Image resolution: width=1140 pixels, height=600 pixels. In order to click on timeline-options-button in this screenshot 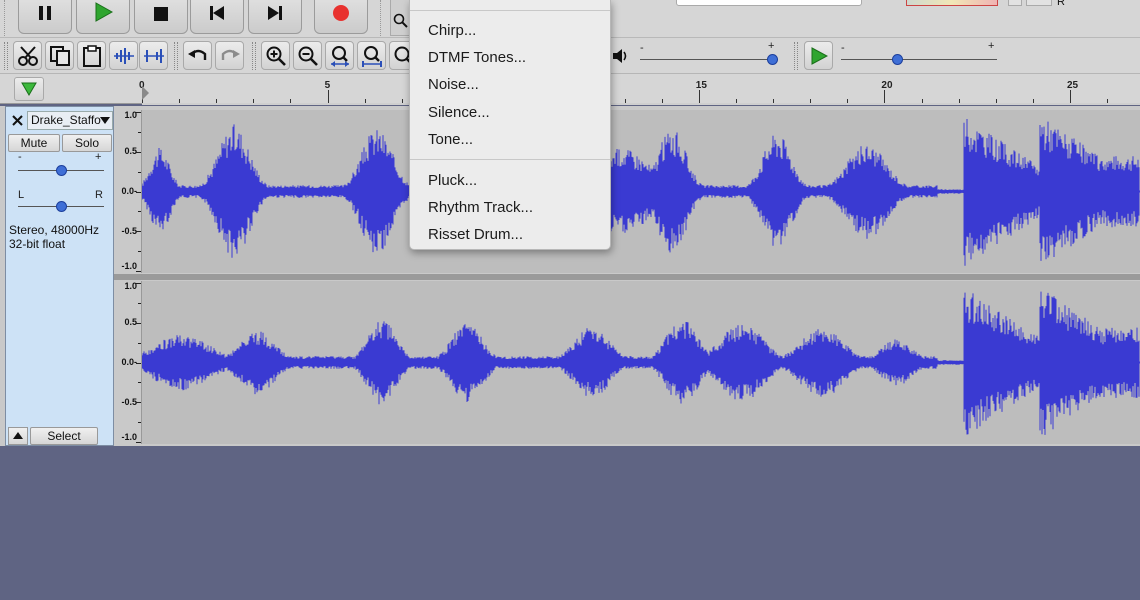, I will do `click(29, 89)`.